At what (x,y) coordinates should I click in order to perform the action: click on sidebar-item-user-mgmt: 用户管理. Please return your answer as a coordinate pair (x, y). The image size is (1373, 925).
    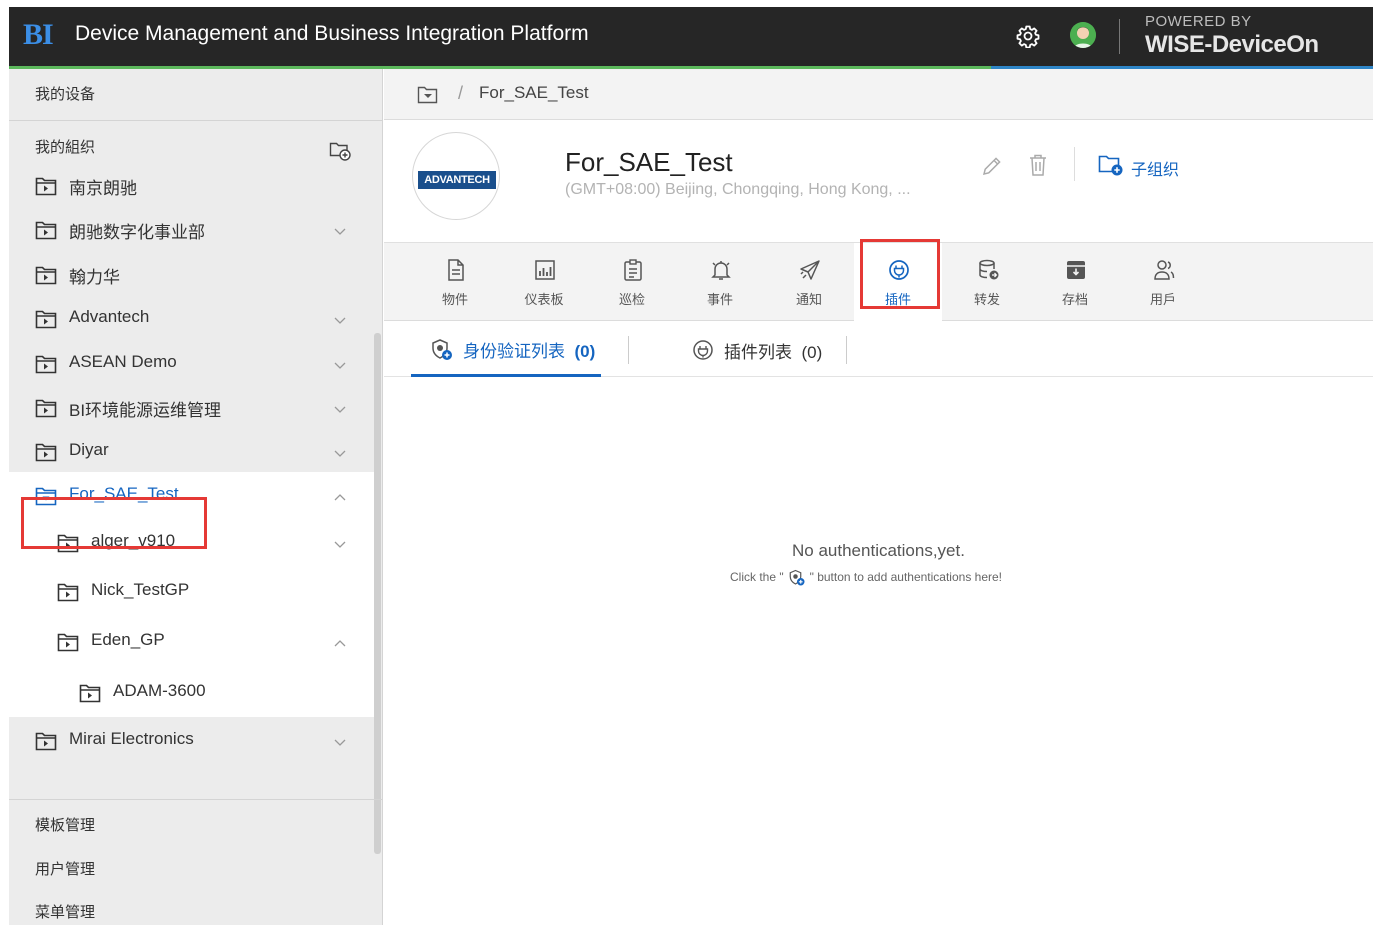
    Looking at the image, I should click on (65, 868).